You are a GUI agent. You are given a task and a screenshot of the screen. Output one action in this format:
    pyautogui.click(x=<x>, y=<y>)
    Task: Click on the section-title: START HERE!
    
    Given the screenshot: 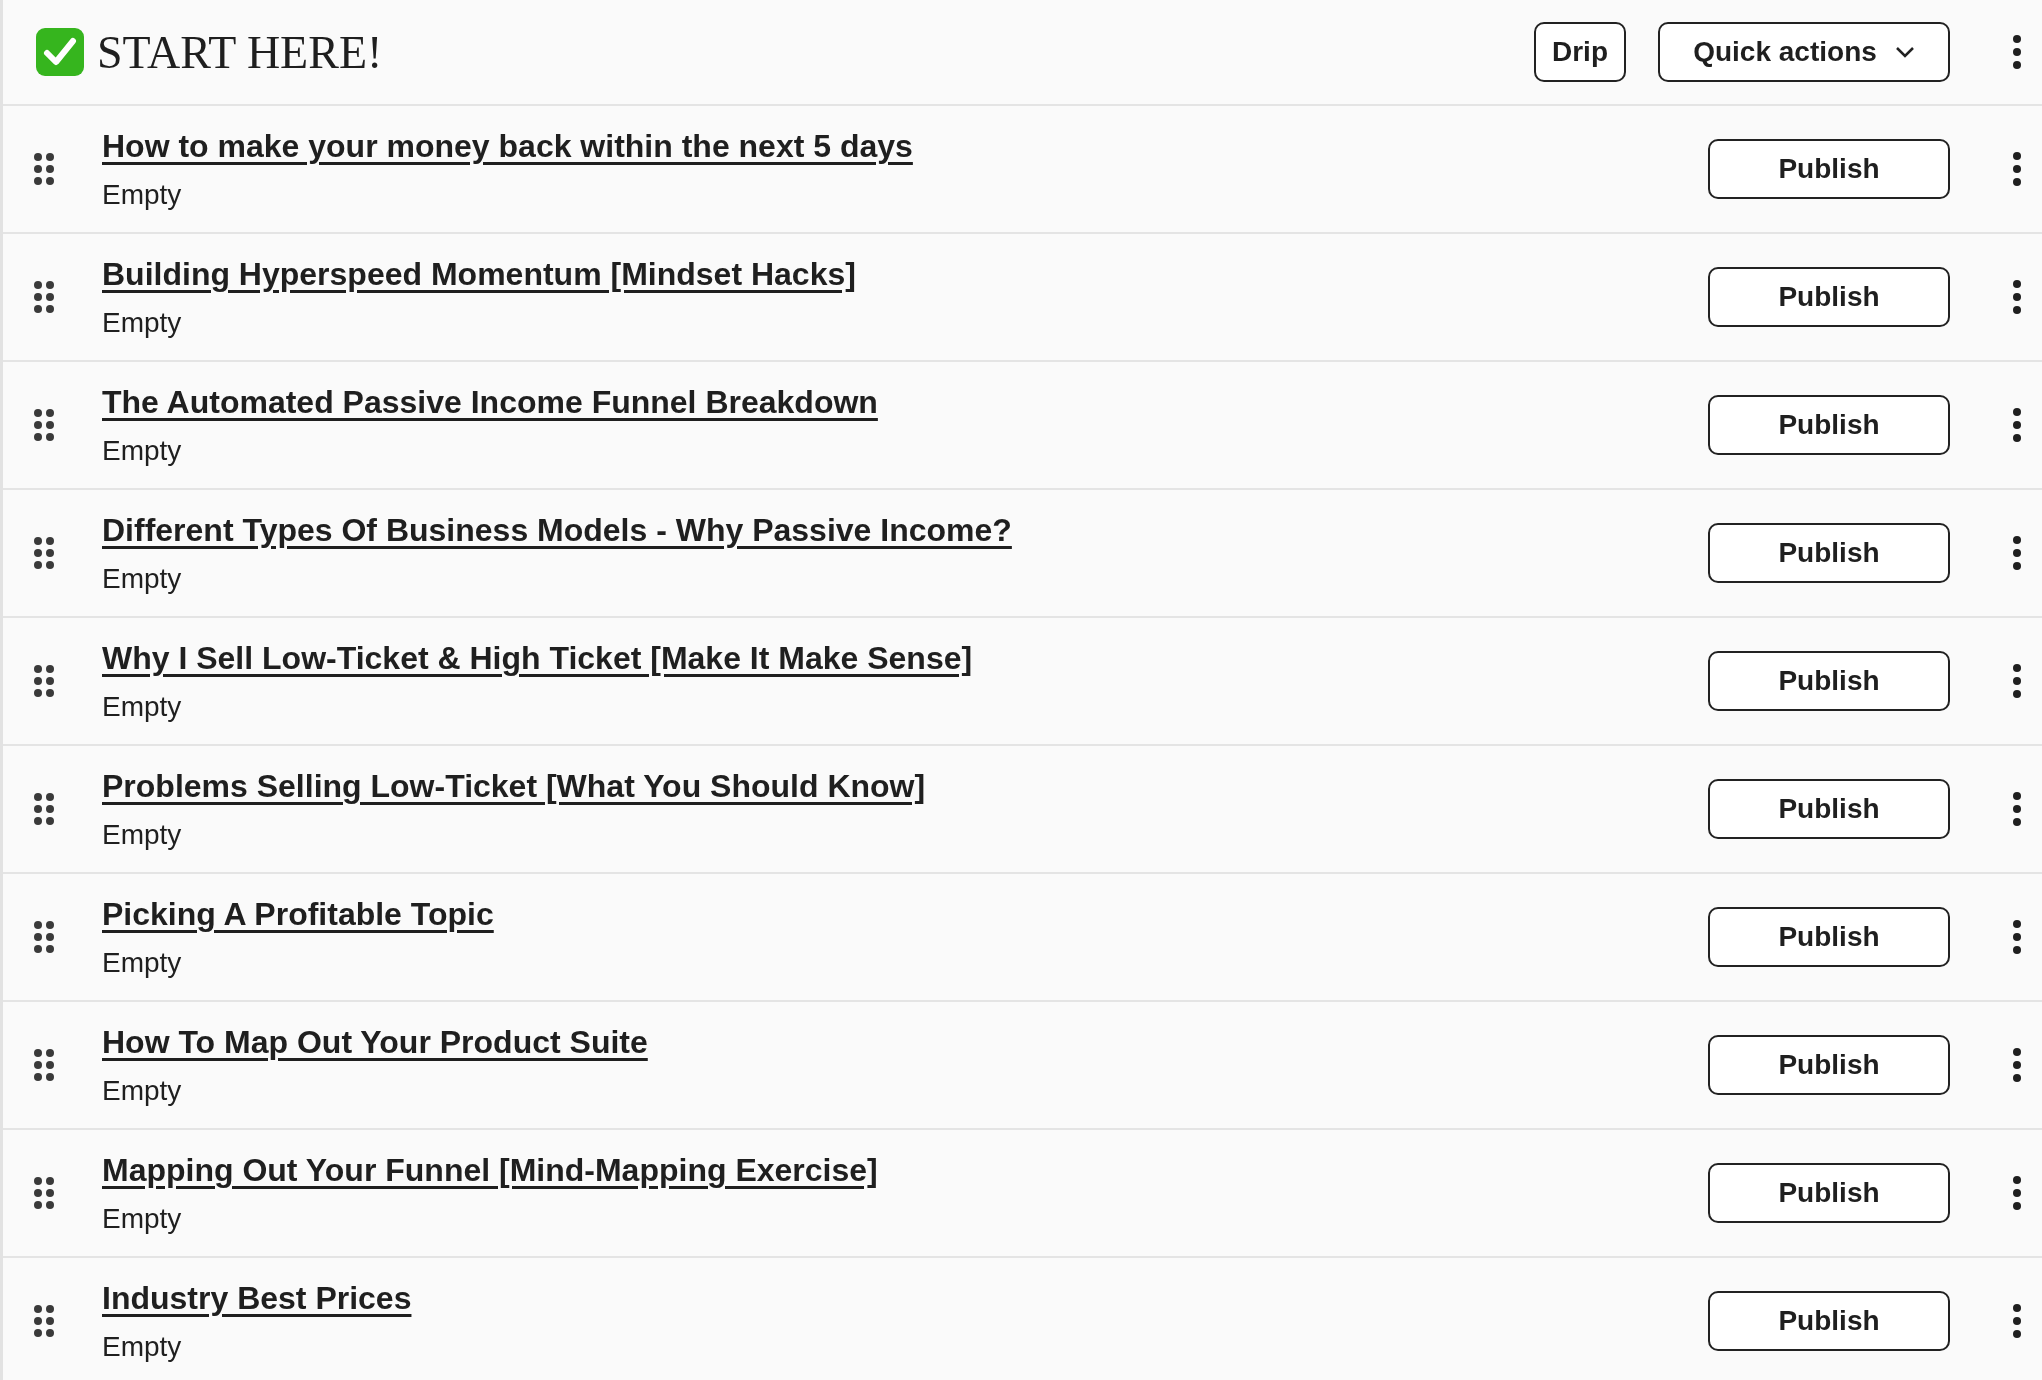 What is the action you would take?
    pyautogui.click(x=240, y=52)
    